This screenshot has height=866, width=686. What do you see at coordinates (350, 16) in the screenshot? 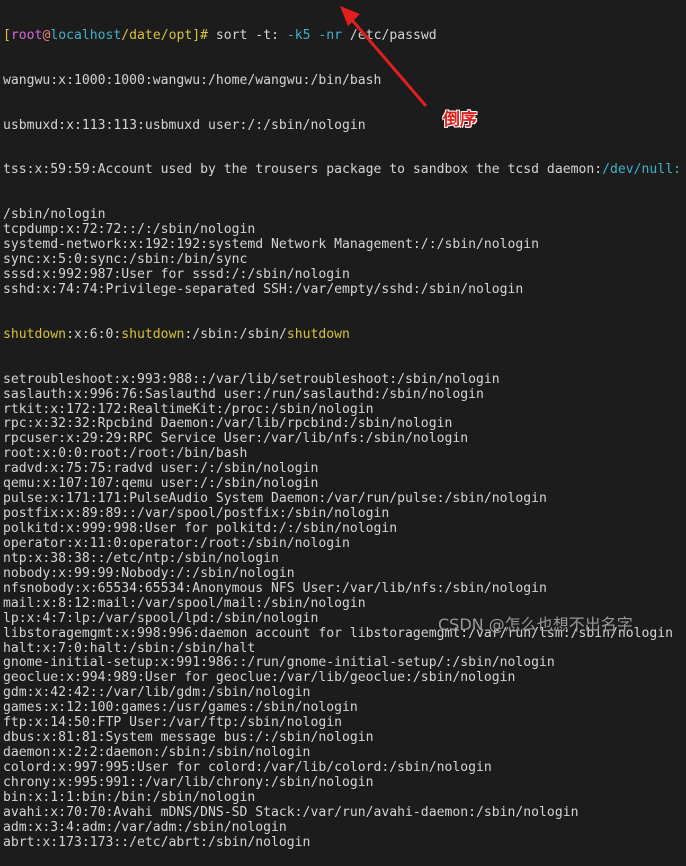
I see `arrow-head-icon` at bounding box center [350, 16].